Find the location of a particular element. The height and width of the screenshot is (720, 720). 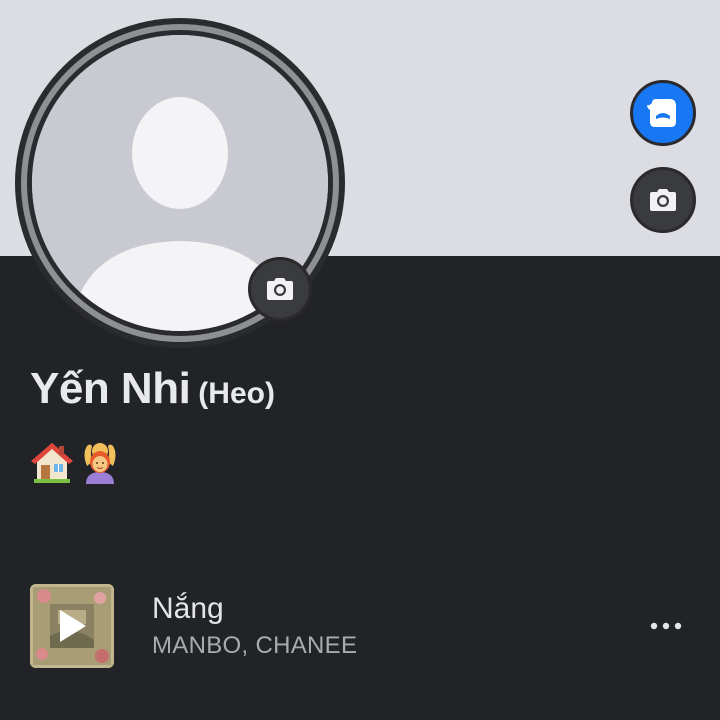

more-horizontal-icon is located at coordinates (666, 626).